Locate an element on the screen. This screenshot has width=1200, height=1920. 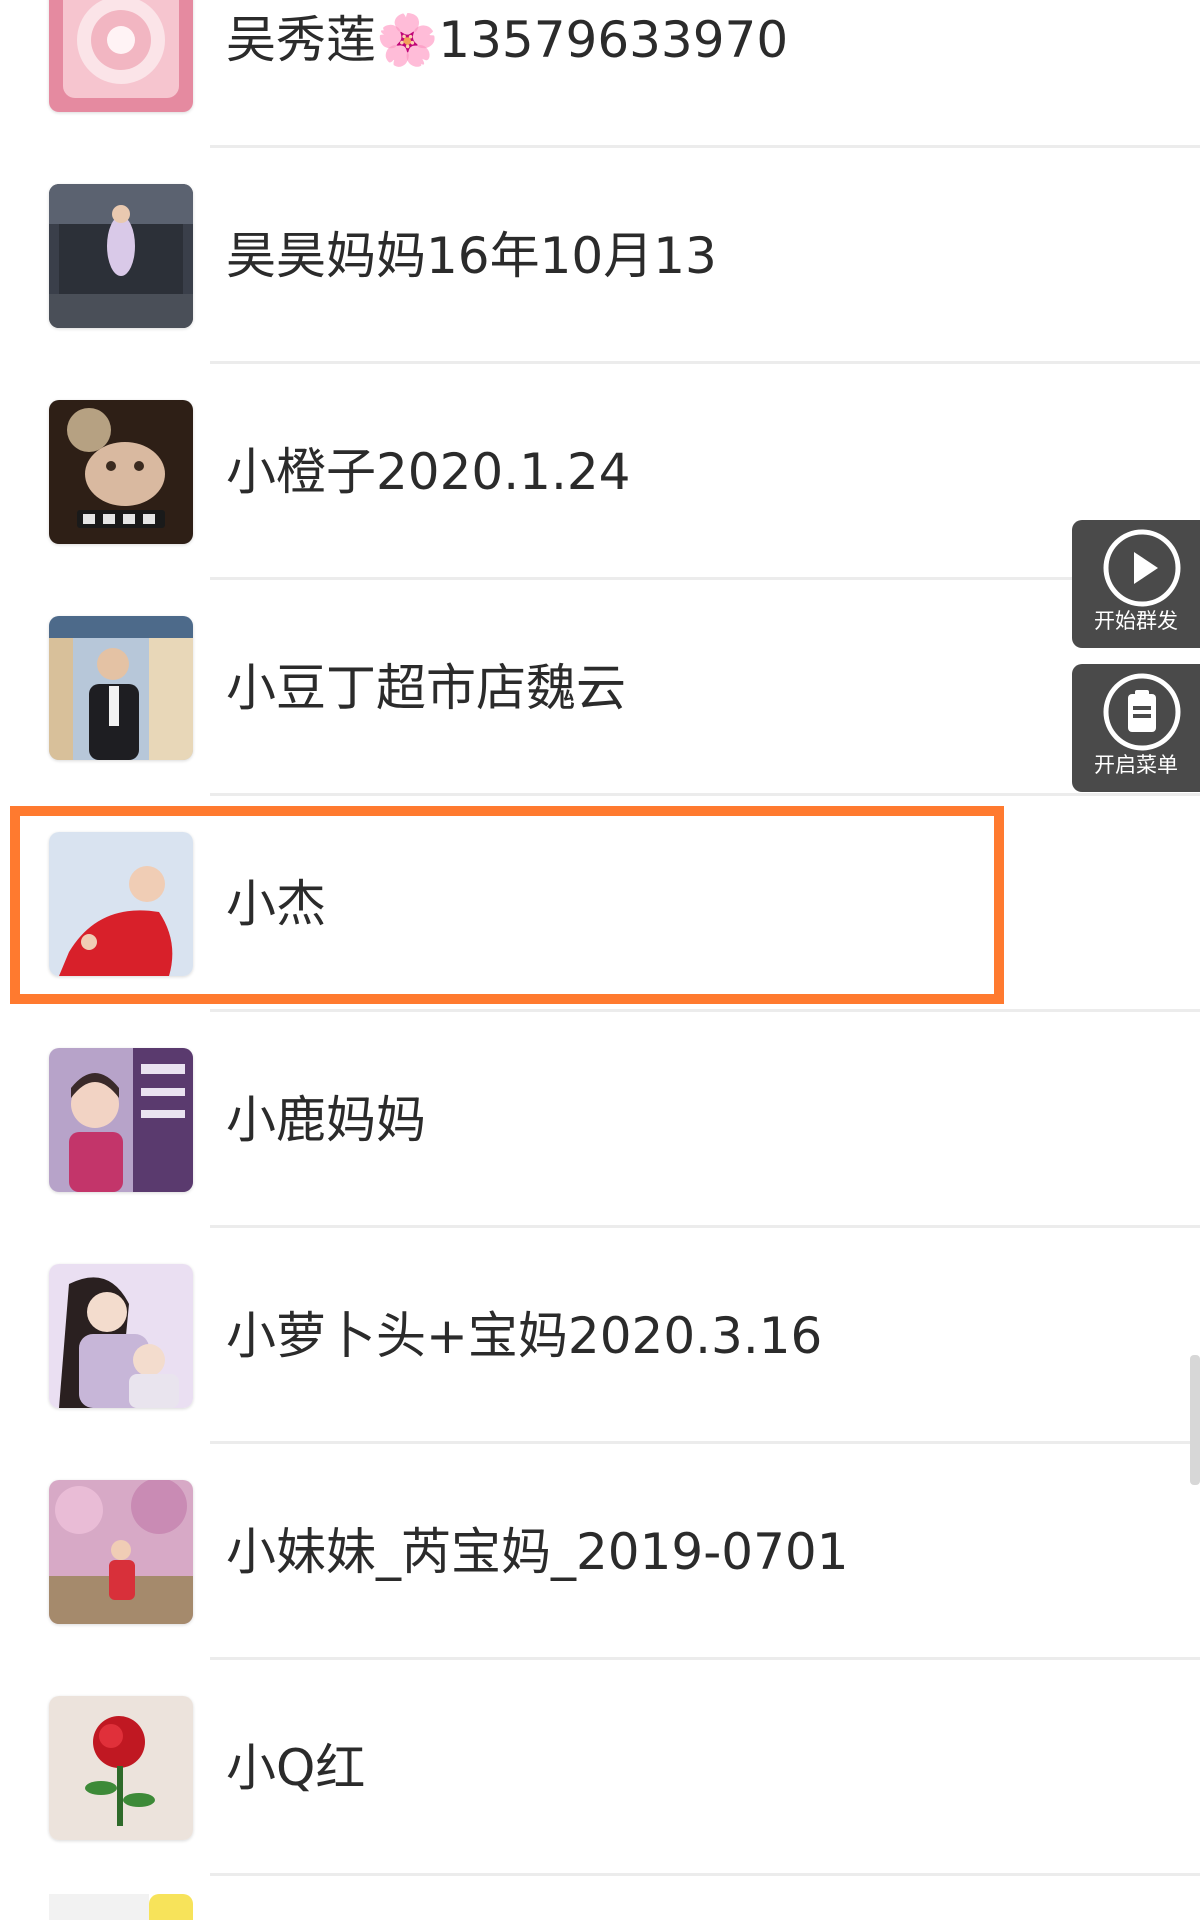
woman-with-baby-avatar is located at coordinates (121, 1336).